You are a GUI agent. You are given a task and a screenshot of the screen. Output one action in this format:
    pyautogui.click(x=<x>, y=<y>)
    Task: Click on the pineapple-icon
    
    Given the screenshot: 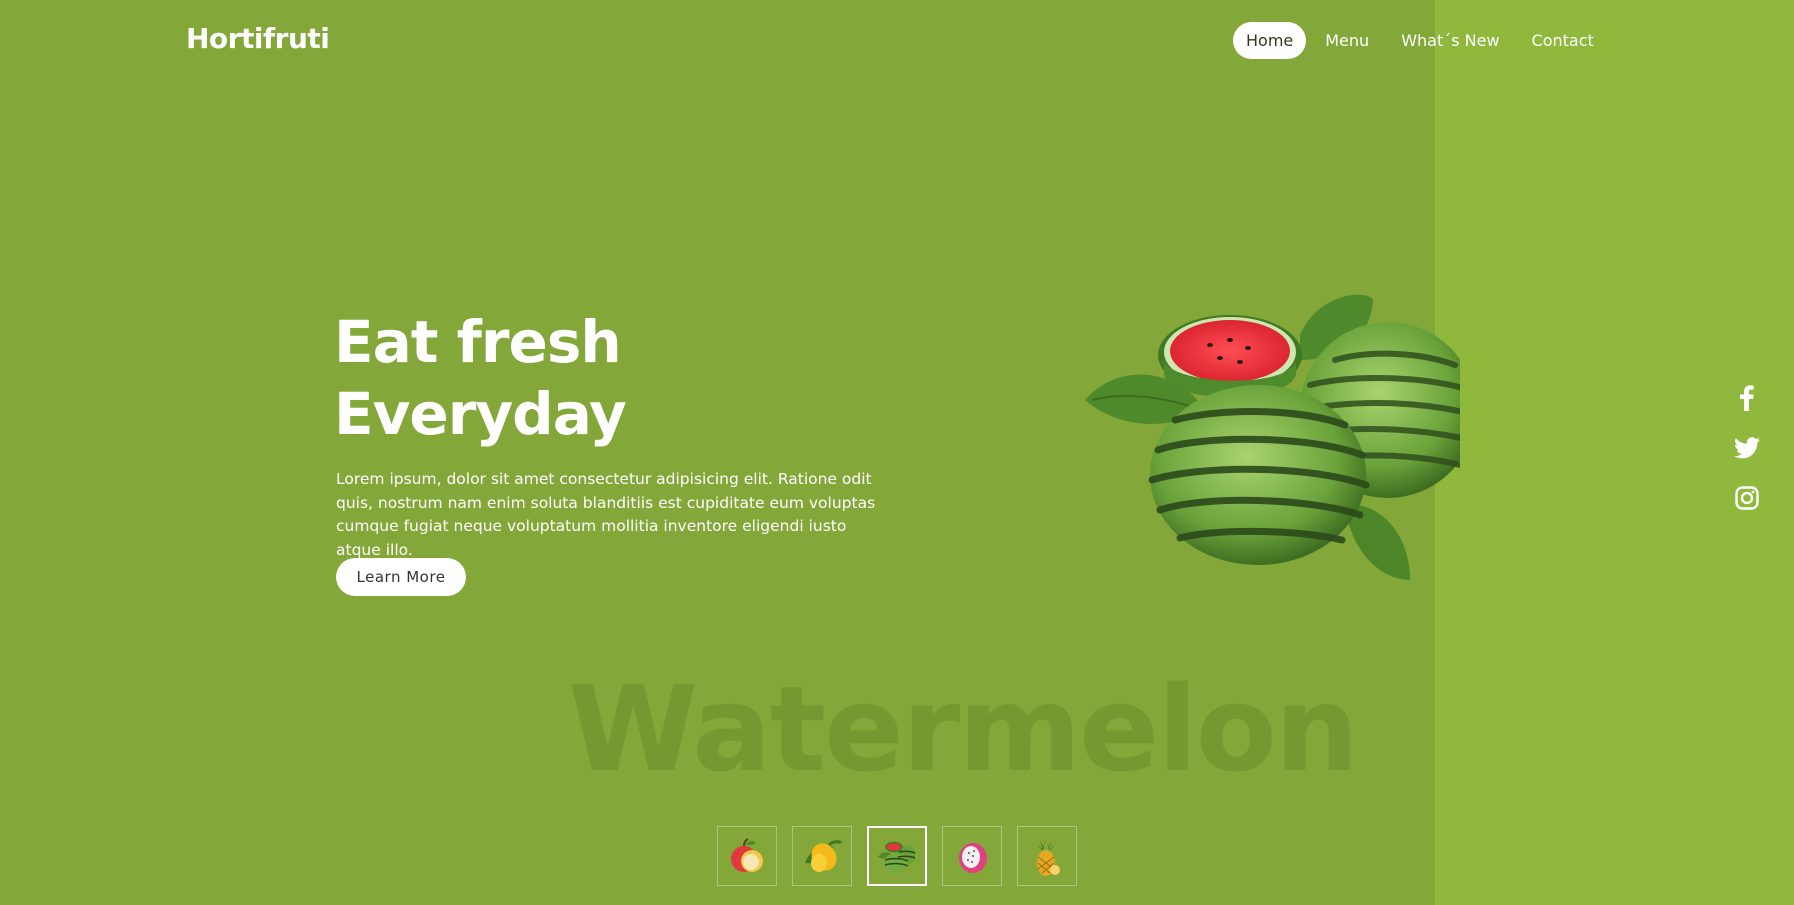 What is the action you would take?
    pyautogui.click(x=1048, y=856)
    